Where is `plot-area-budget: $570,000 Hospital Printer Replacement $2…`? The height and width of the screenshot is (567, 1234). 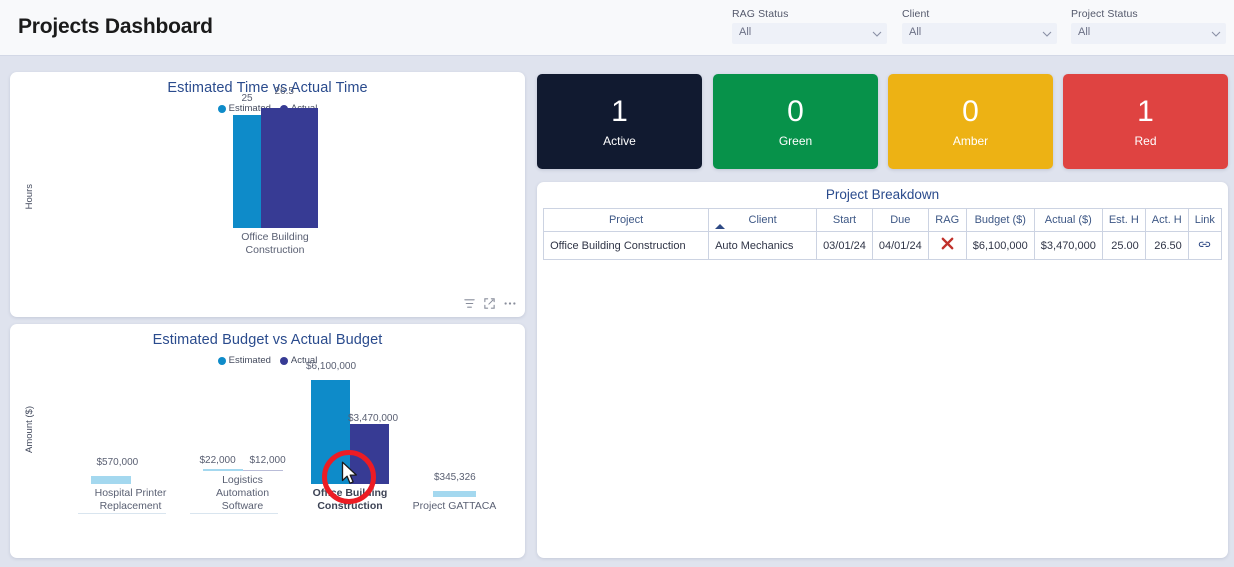 plot-area-budget: $570,000 Hospital Printer Replacement $2… is located at coordinates (267, 458).